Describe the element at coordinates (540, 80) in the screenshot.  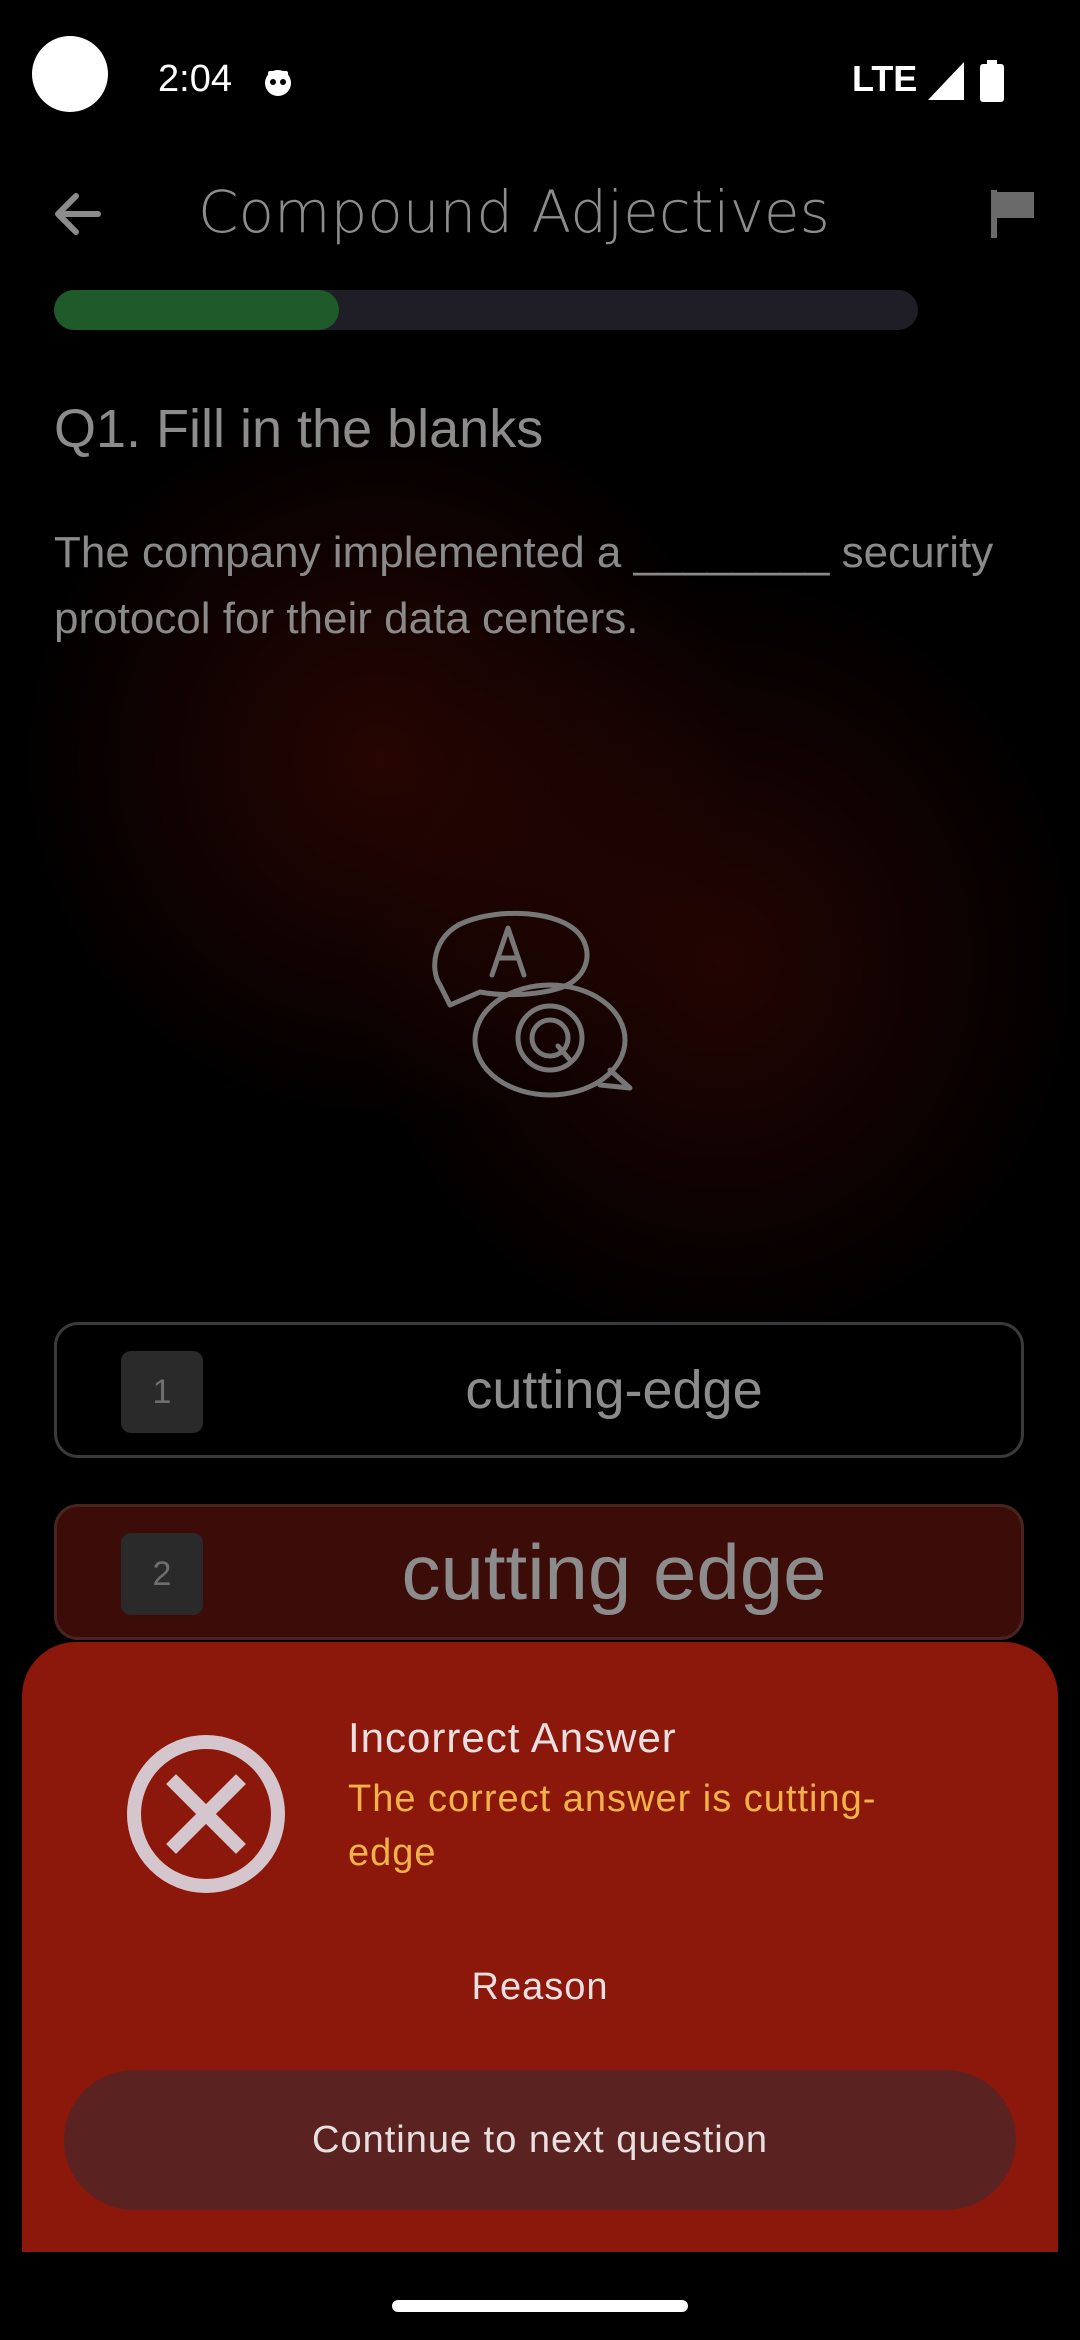
I see `status-bar: 2:04 LTE` at that location.